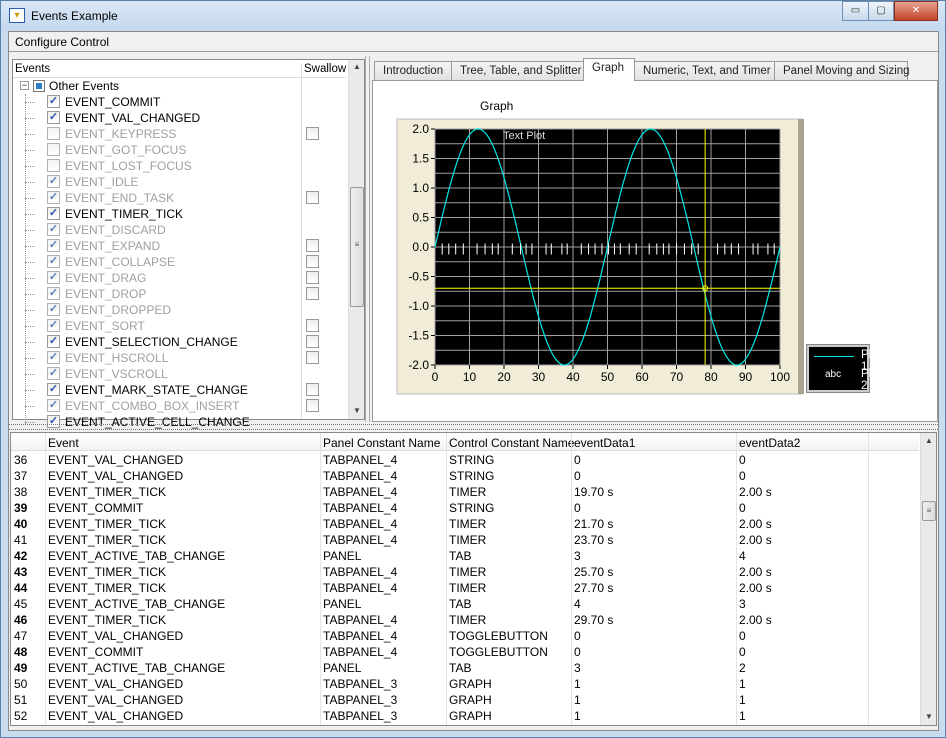  I want to click on tree-item: ✓ EVENT_COLLAPSE, so click(178, 262).